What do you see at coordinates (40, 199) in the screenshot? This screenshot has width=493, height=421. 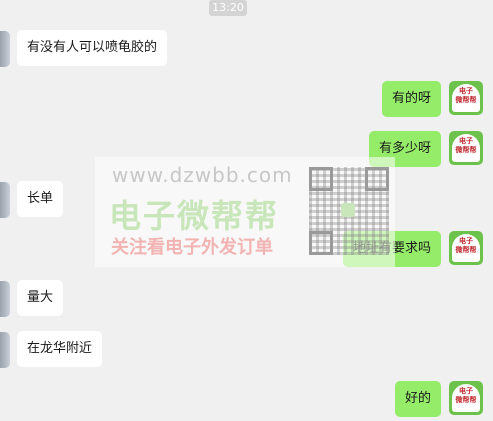 I see `message-bubble-incoming: 长单` at bounding box center [40, 199].